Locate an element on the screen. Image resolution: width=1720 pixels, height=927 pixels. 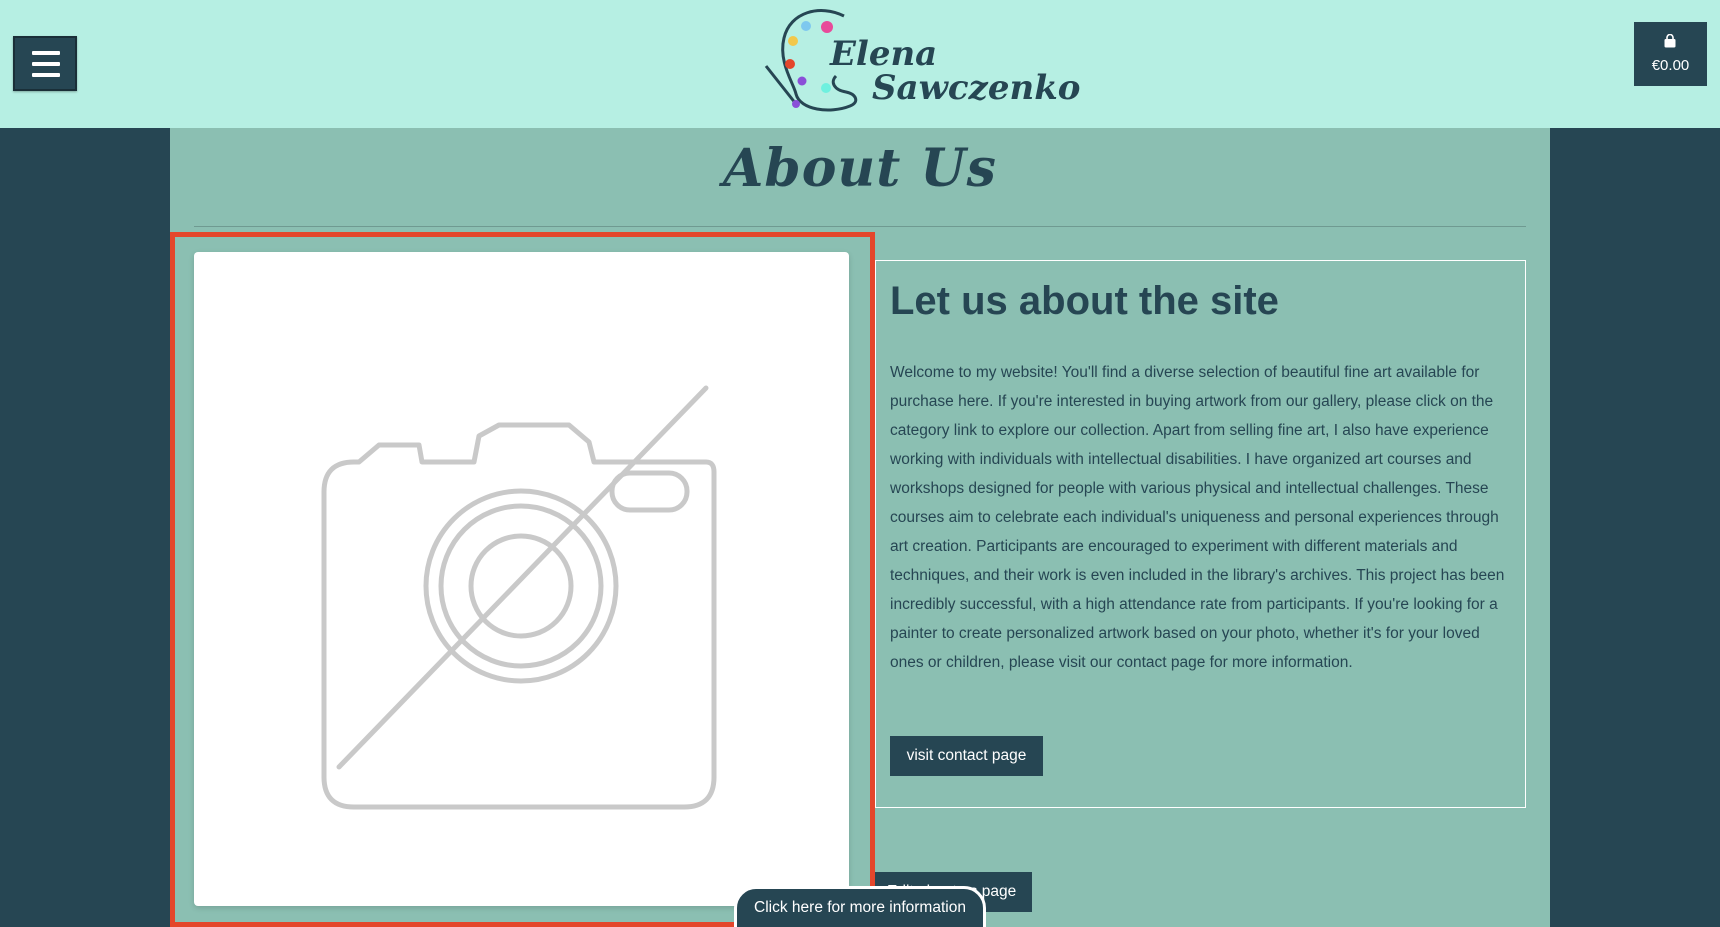
page-title: About Us is located at coordinates (860, 168).